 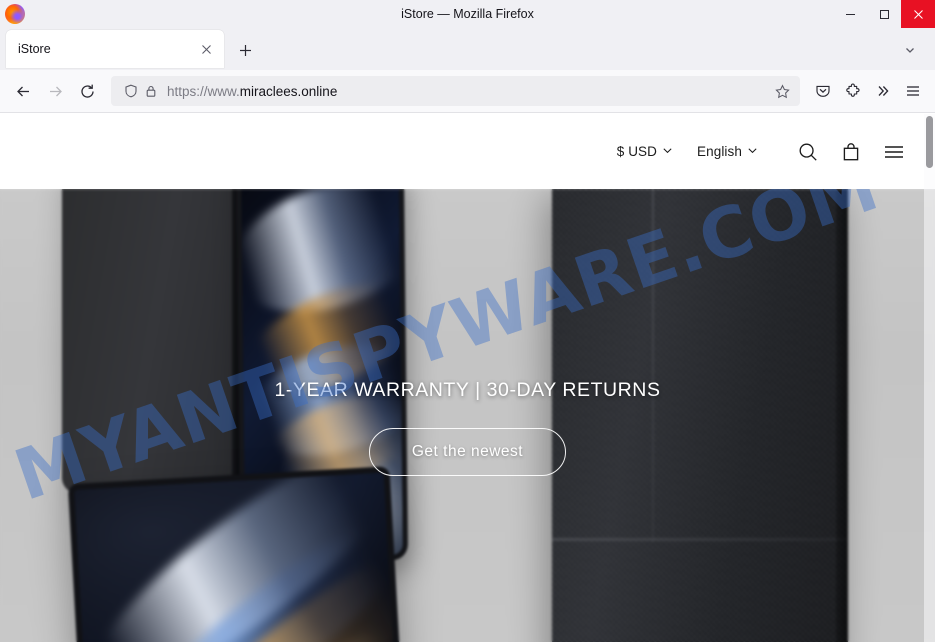 I want to click on currency-selector: $ USD, so click(x=645, y=151).